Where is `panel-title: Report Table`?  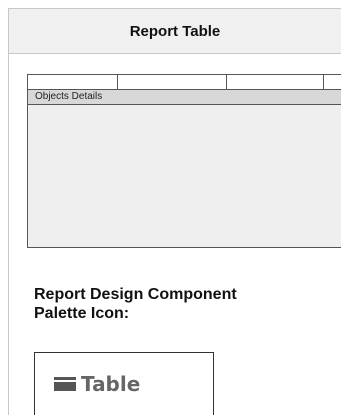 panel-title: Report Table is located at coordinates (175, 31).